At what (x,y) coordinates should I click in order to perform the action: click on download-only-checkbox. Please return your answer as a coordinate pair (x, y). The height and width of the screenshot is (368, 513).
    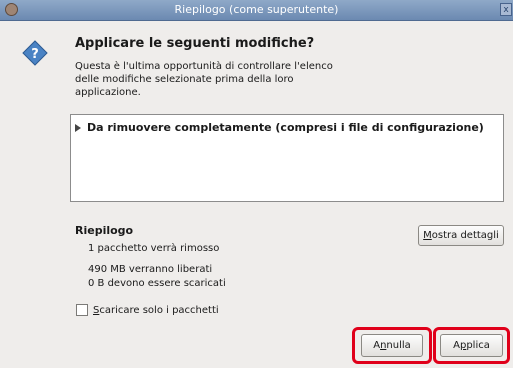
    Looking at the image, I should click on (82, 310).